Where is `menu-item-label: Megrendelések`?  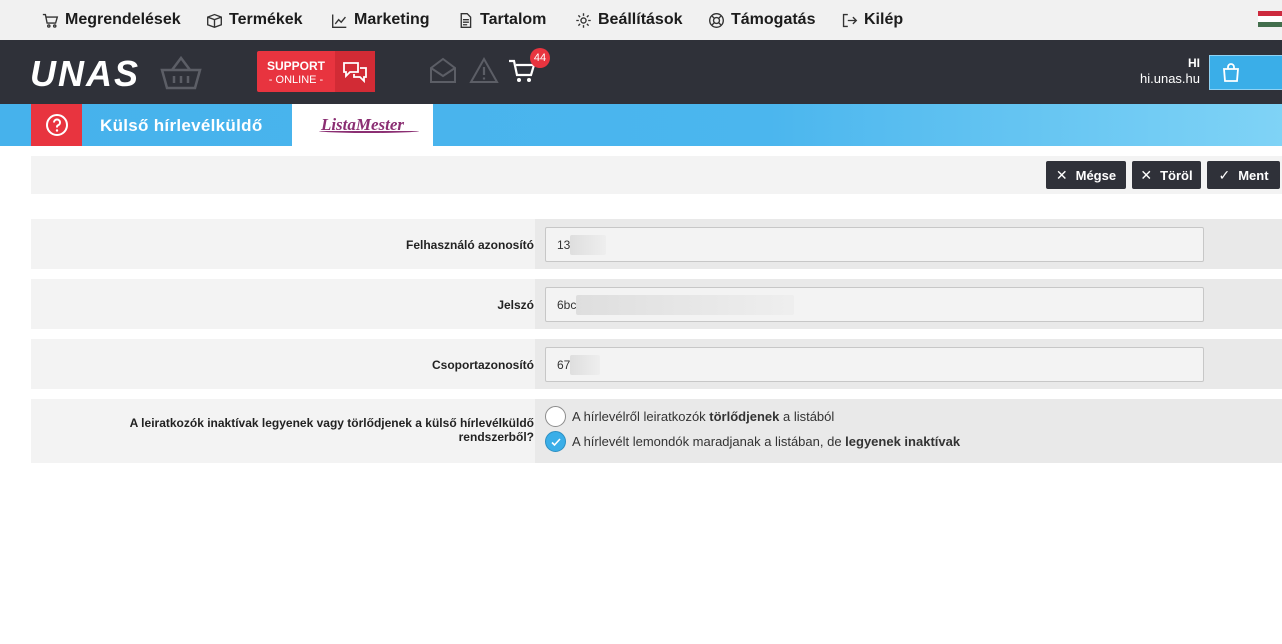 menu-item-label: Megrendelések is located at coordinates (123, 19).